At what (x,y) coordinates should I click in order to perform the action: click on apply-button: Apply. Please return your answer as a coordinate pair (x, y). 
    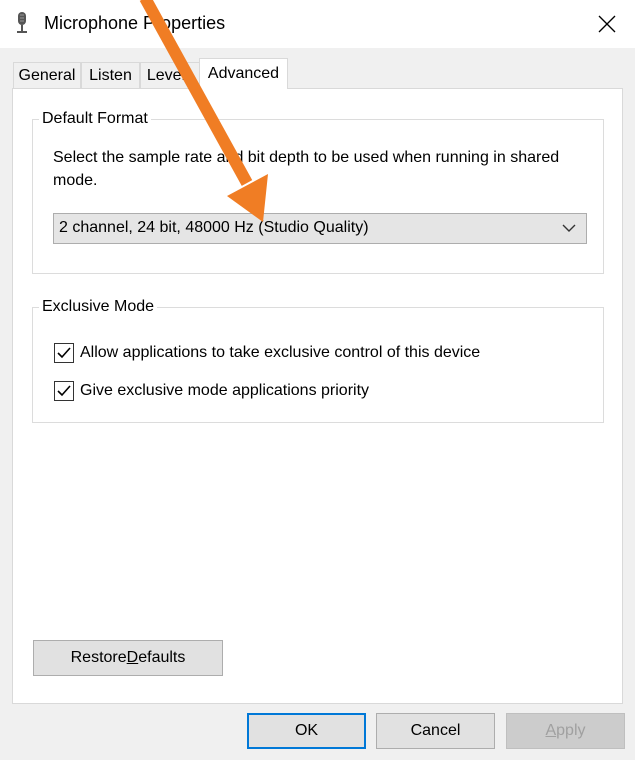
    Looking at the image, I should click on (565, 731).